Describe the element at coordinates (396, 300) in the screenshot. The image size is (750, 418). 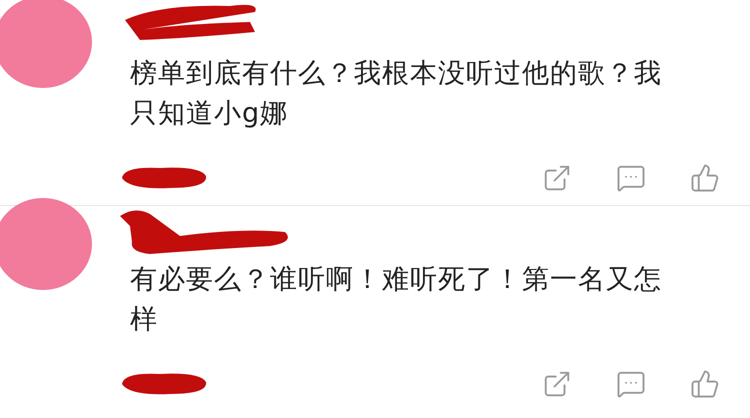
I see `comment-text: 有必要么？谁听啊！难听死了！第一名又怎样` at that location.